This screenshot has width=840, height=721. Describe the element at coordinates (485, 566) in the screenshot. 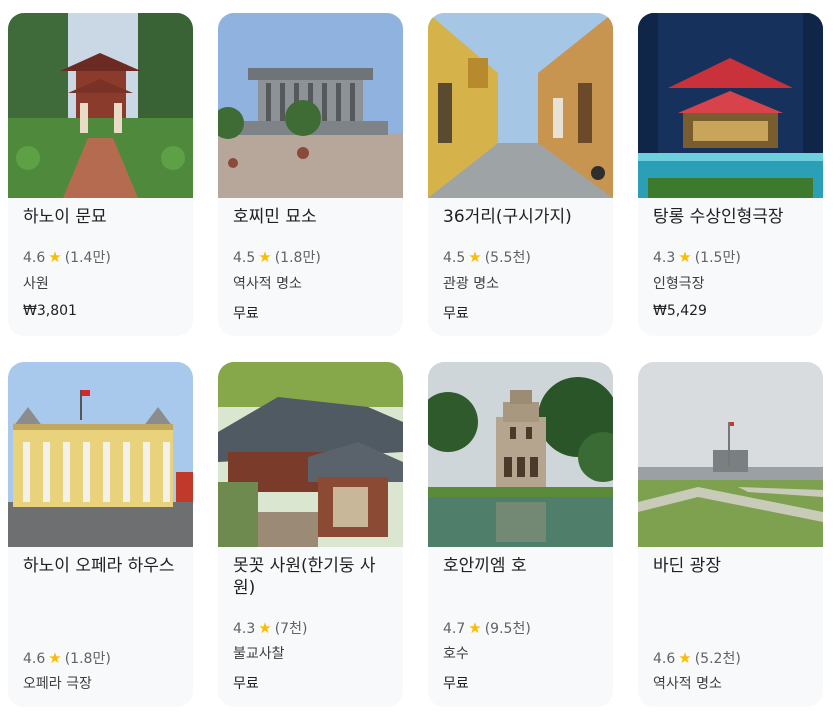

I see `place-title: 호안끼엠 호` at that location.